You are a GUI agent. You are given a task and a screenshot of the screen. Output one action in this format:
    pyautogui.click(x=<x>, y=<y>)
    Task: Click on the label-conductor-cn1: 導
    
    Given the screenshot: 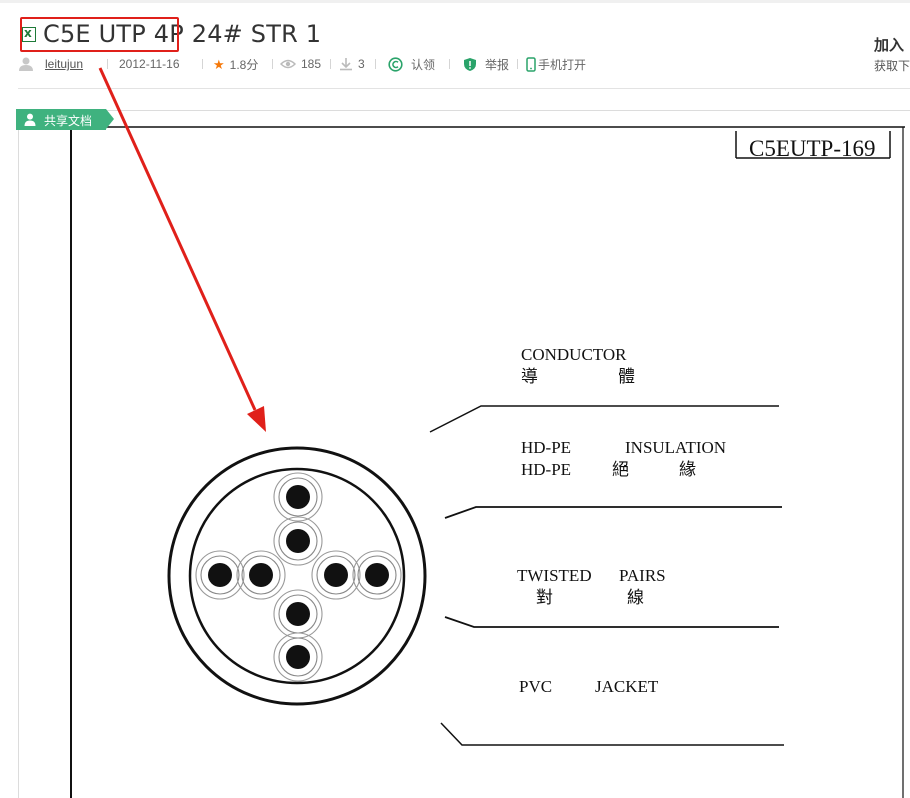 What is the action you would take?
    pyautogui.click(x=529, y=377)
    